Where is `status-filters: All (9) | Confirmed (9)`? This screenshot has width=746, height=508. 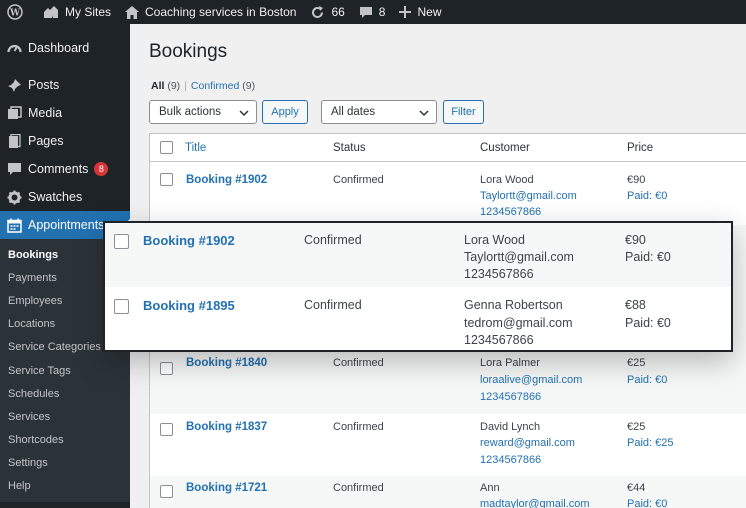 status-filters: All (9) | Confirmed (9) is located at coordinates (203, 86).